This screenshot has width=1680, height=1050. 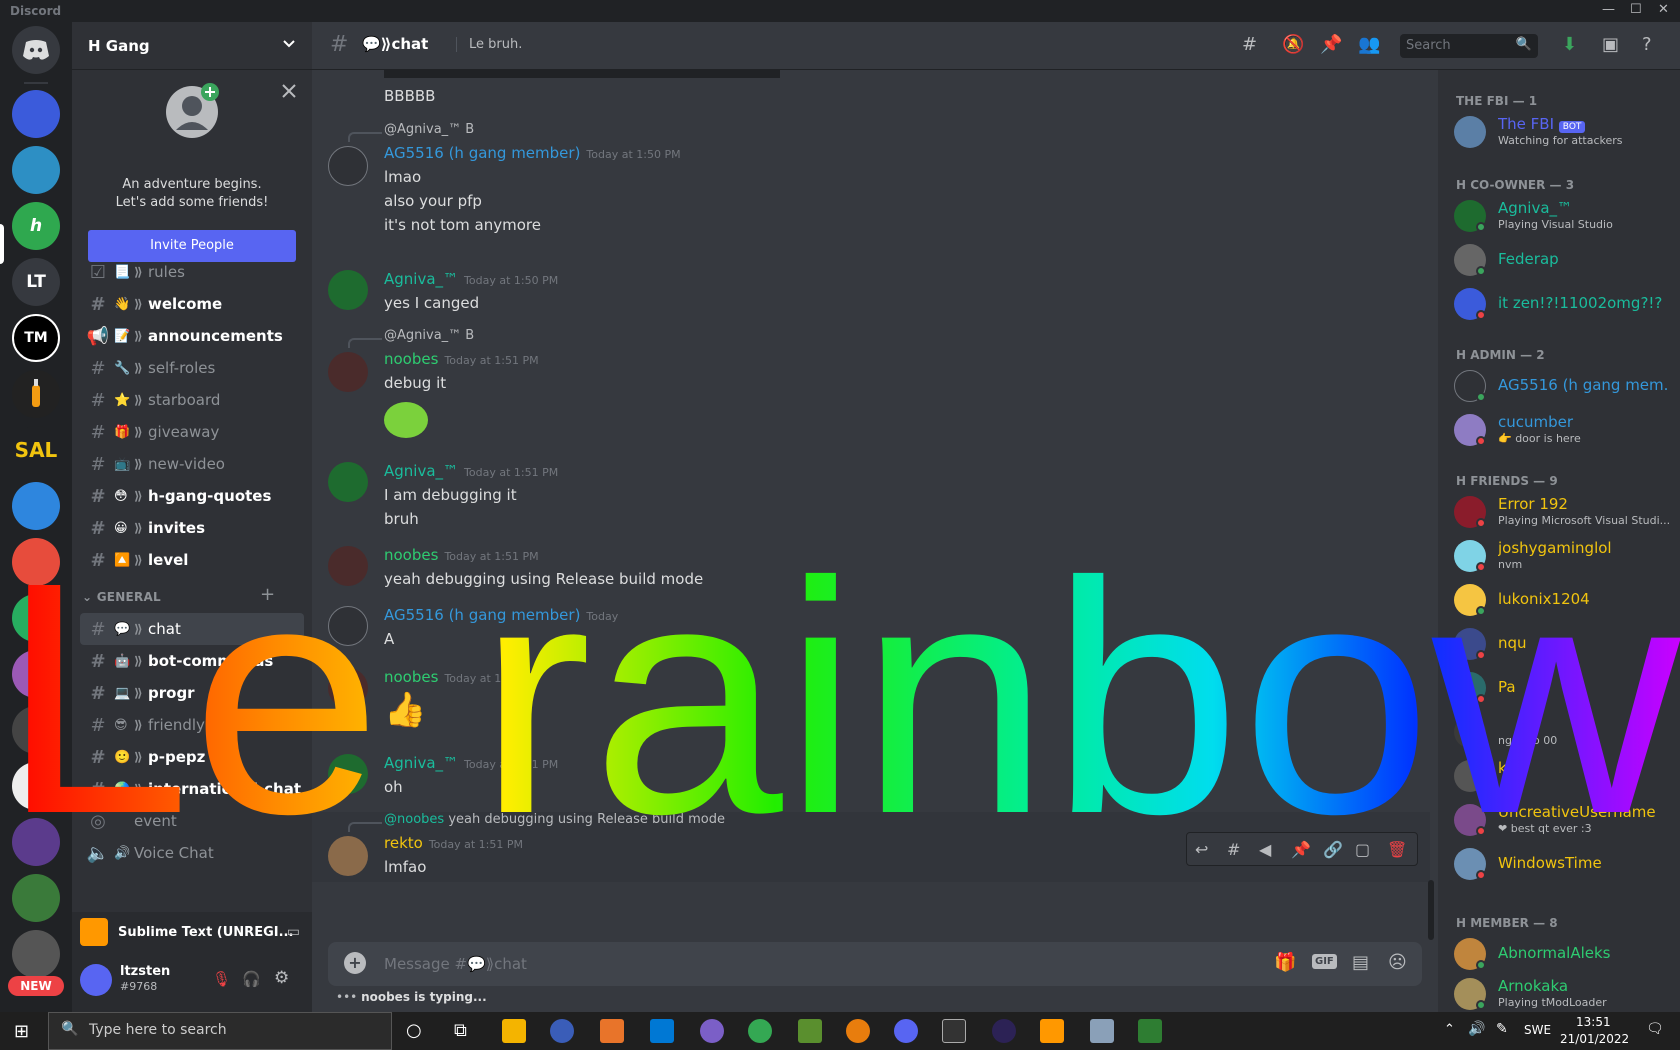 What do you see at coordinates (582, 74) in the screenshot?
I see `attachment-image` at bounding box center [582, 74].